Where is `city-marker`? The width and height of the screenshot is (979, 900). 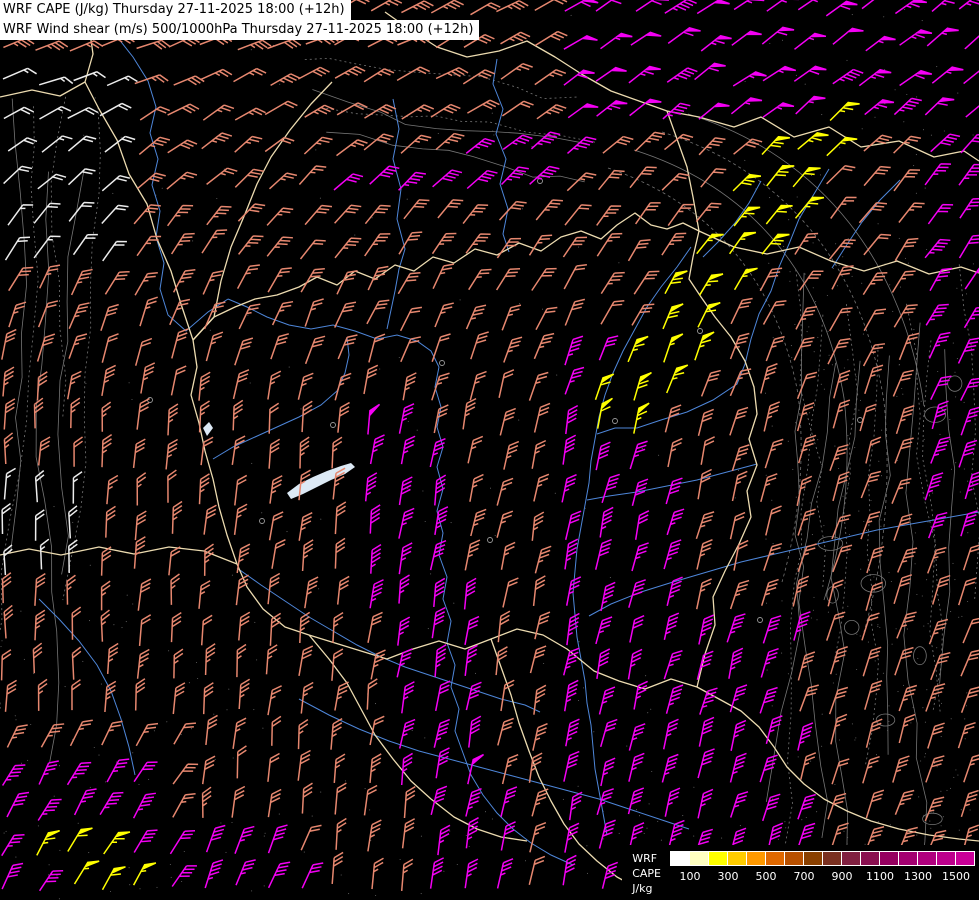
city-marker is located at coordinates (490, 540).